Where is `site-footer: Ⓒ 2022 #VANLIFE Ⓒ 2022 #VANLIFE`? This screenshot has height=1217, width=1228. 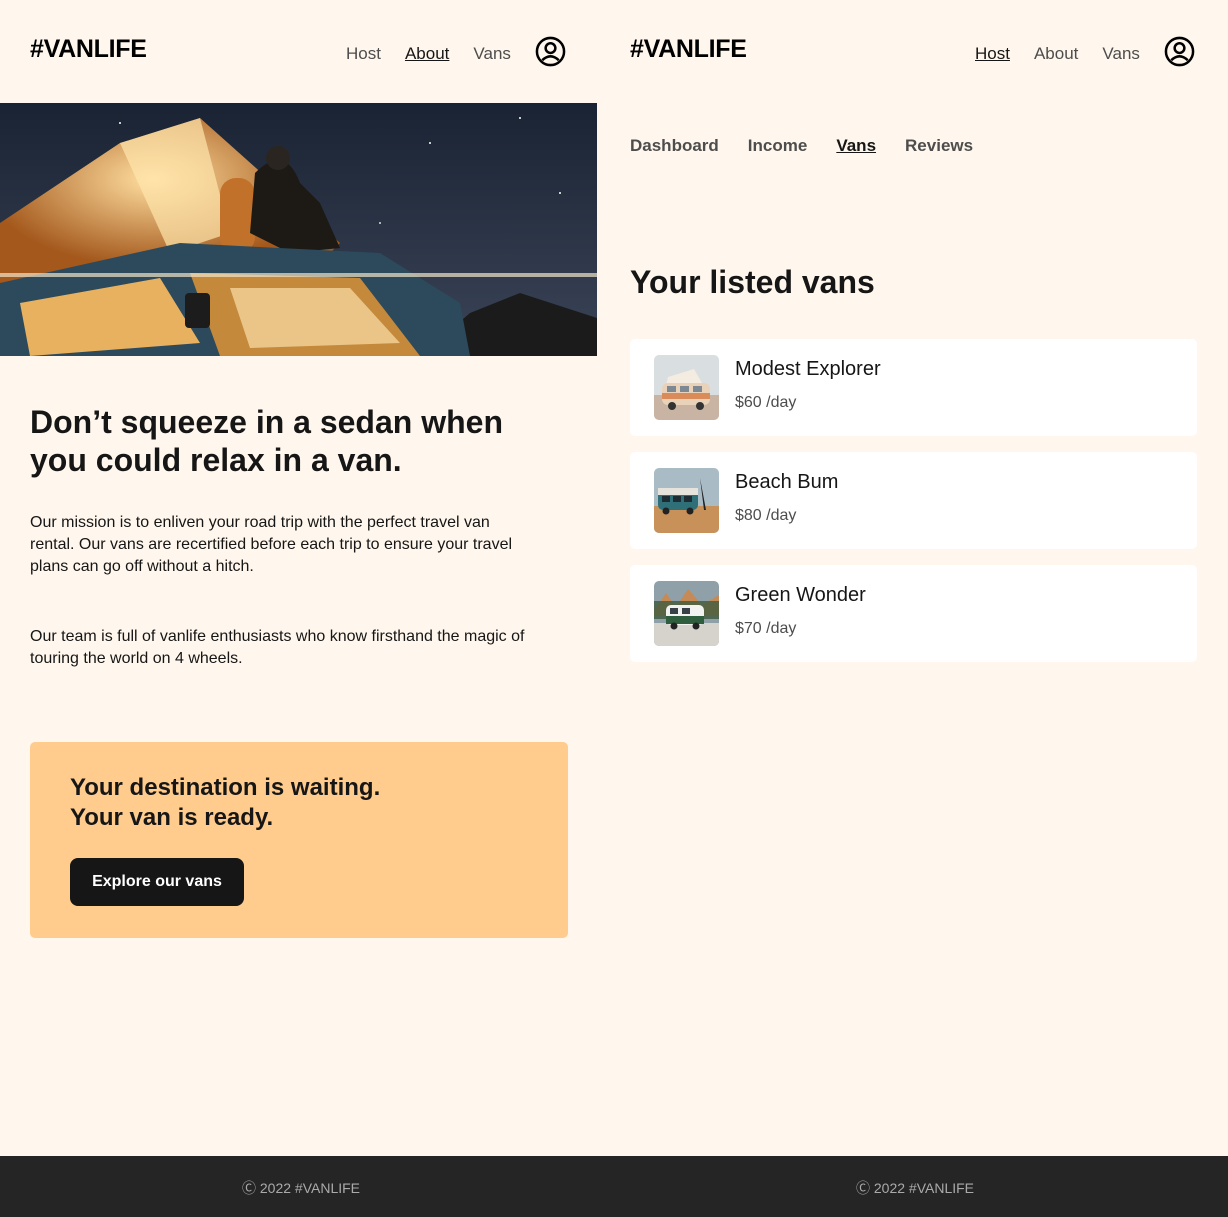
site-footer: Ⓒ 2022 #VANLIFE Ⓒ 2022 #VANLIFE is located at coordinates (614, 1186).